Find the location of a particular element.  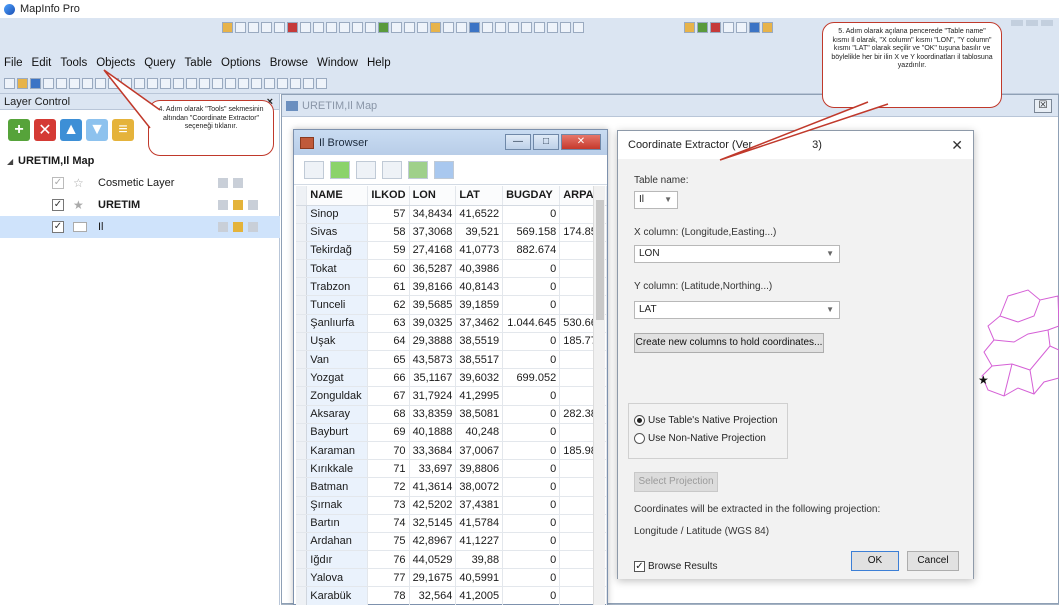

layer-properties-button: ≡ is located at coordinates (123, 130).